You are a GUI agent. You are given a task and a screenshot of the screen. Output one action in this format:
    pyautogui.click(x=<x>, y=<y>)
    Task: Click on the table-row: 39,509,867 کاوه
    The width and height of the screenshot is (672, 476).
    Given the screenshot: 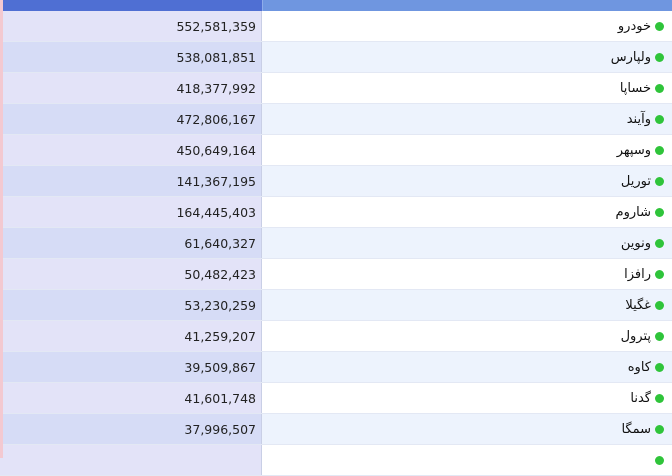 What is the action you would take?
    pyautogui.click(x=336, y=367)
    